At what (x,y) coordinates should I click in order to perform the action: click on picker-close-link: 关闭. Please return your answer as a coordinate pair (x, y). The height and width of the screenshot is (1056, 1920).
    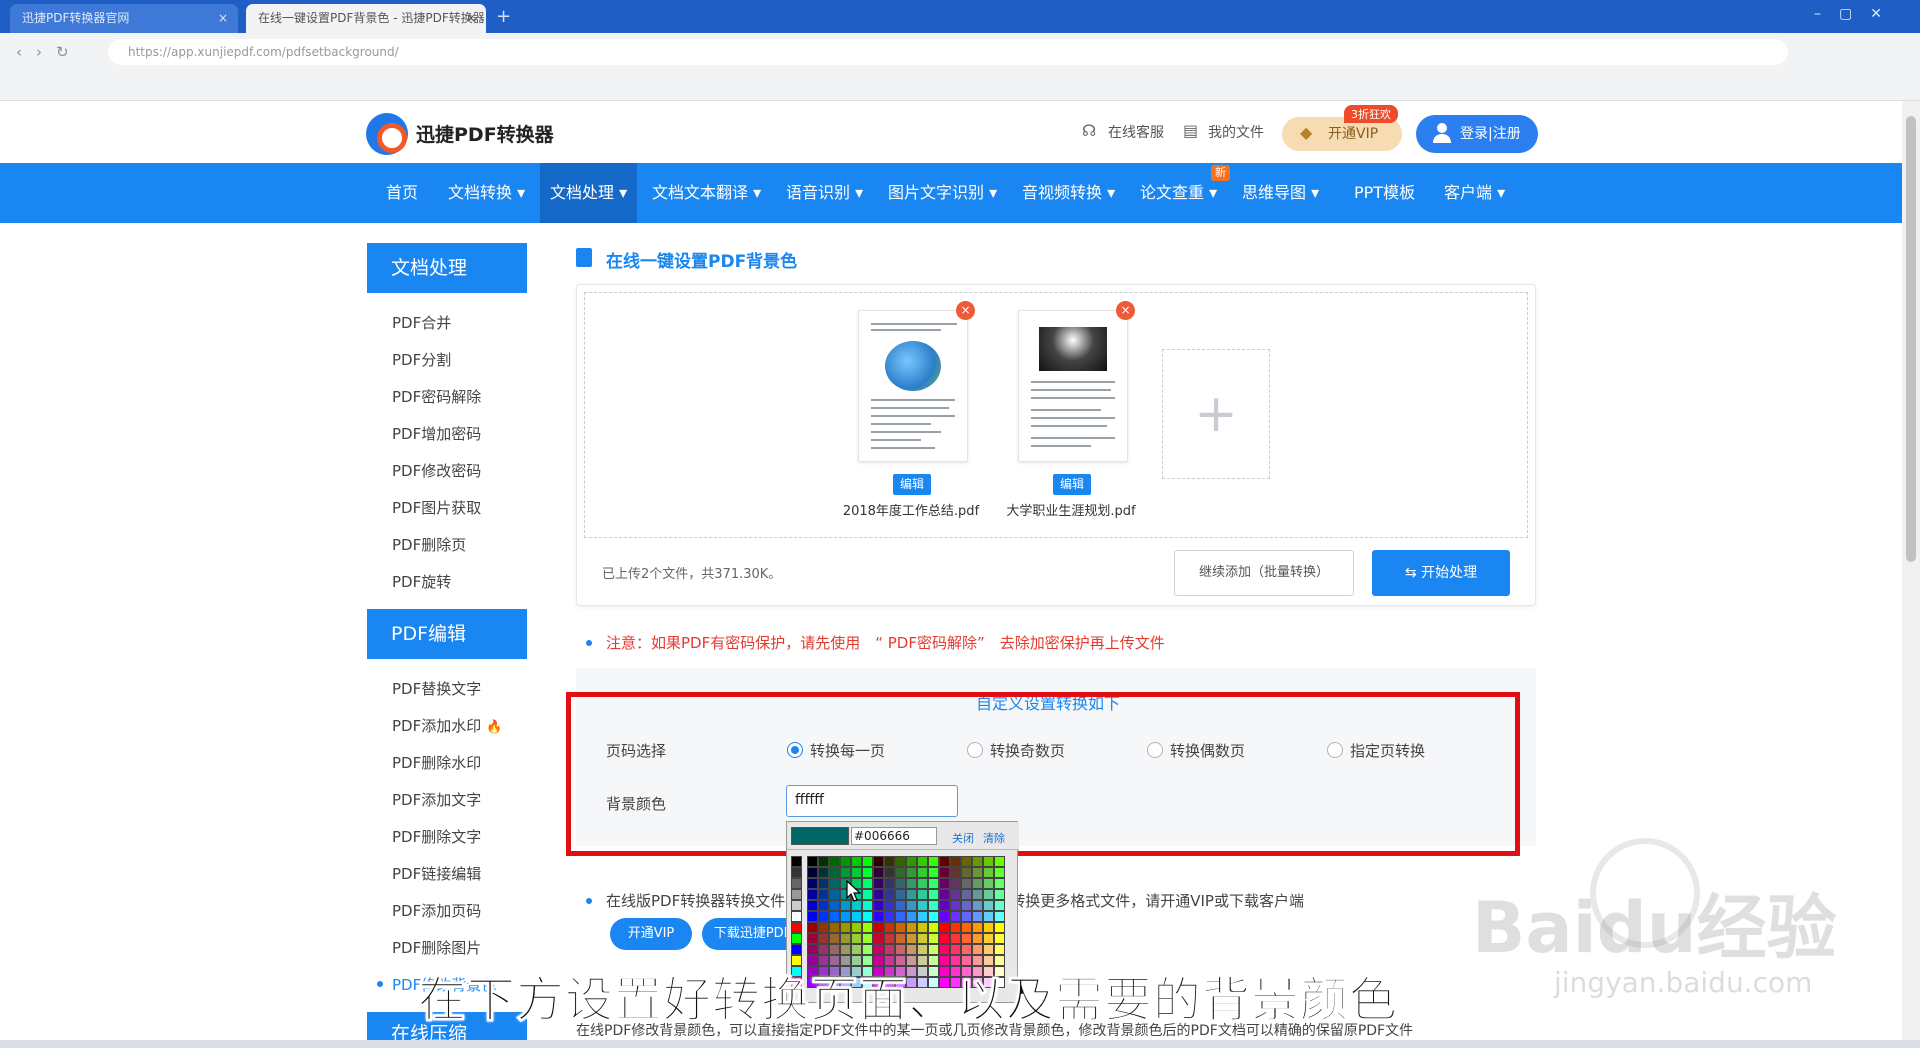
    Looking at the image, I should click on (963, 838).